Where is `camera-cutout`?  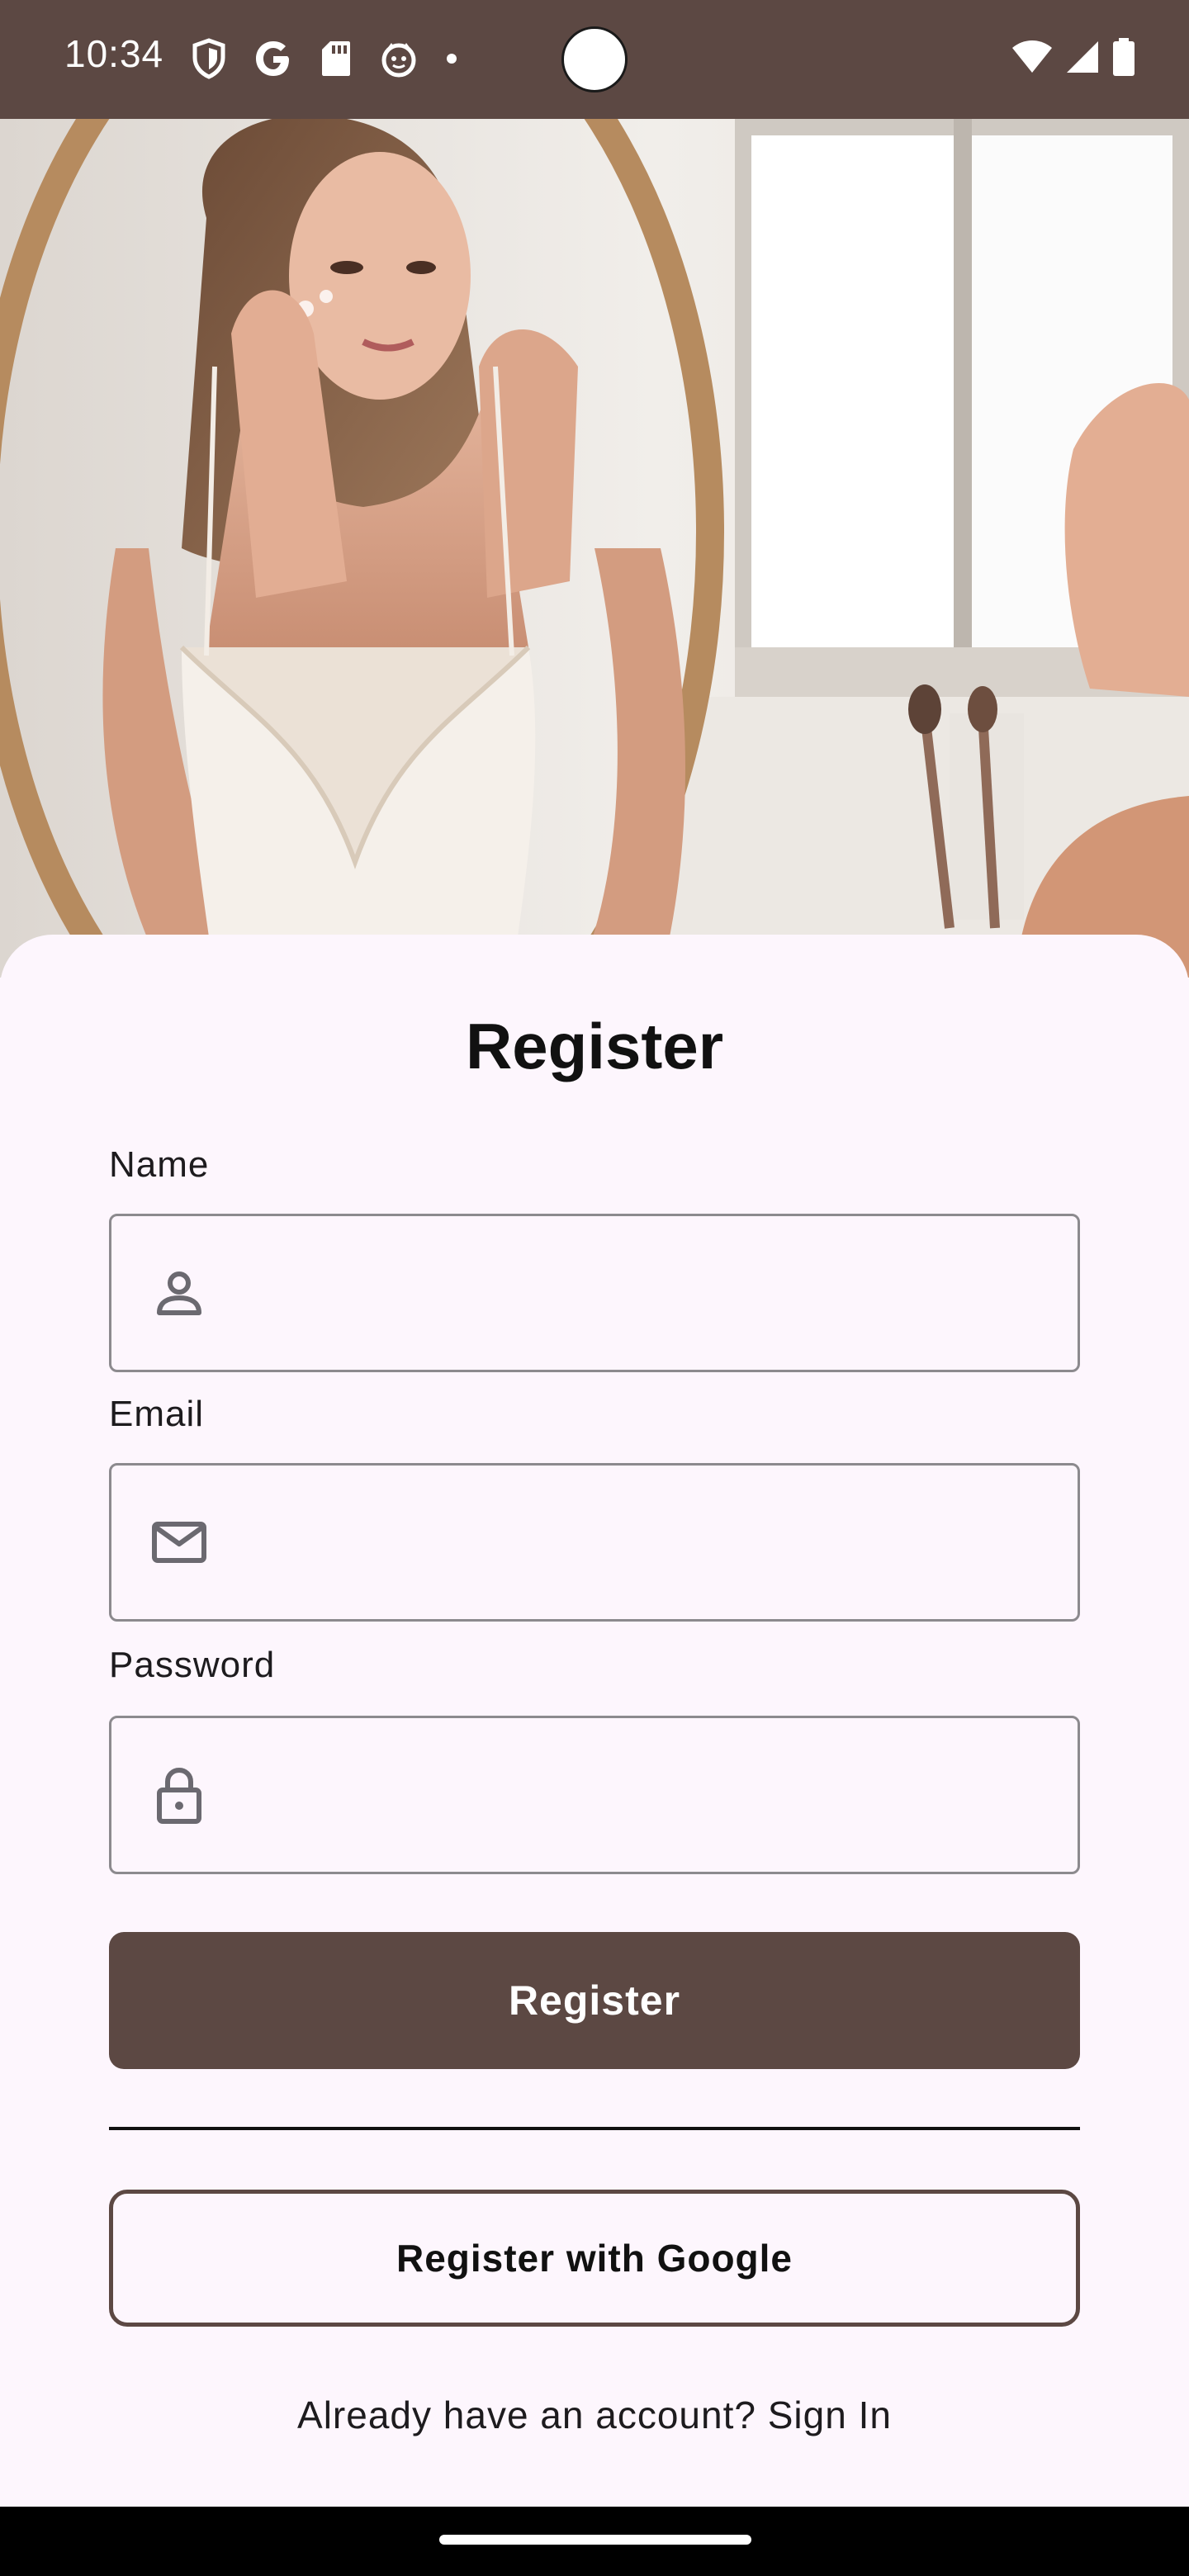 camera-cutout is located at coordinates (594, 59).